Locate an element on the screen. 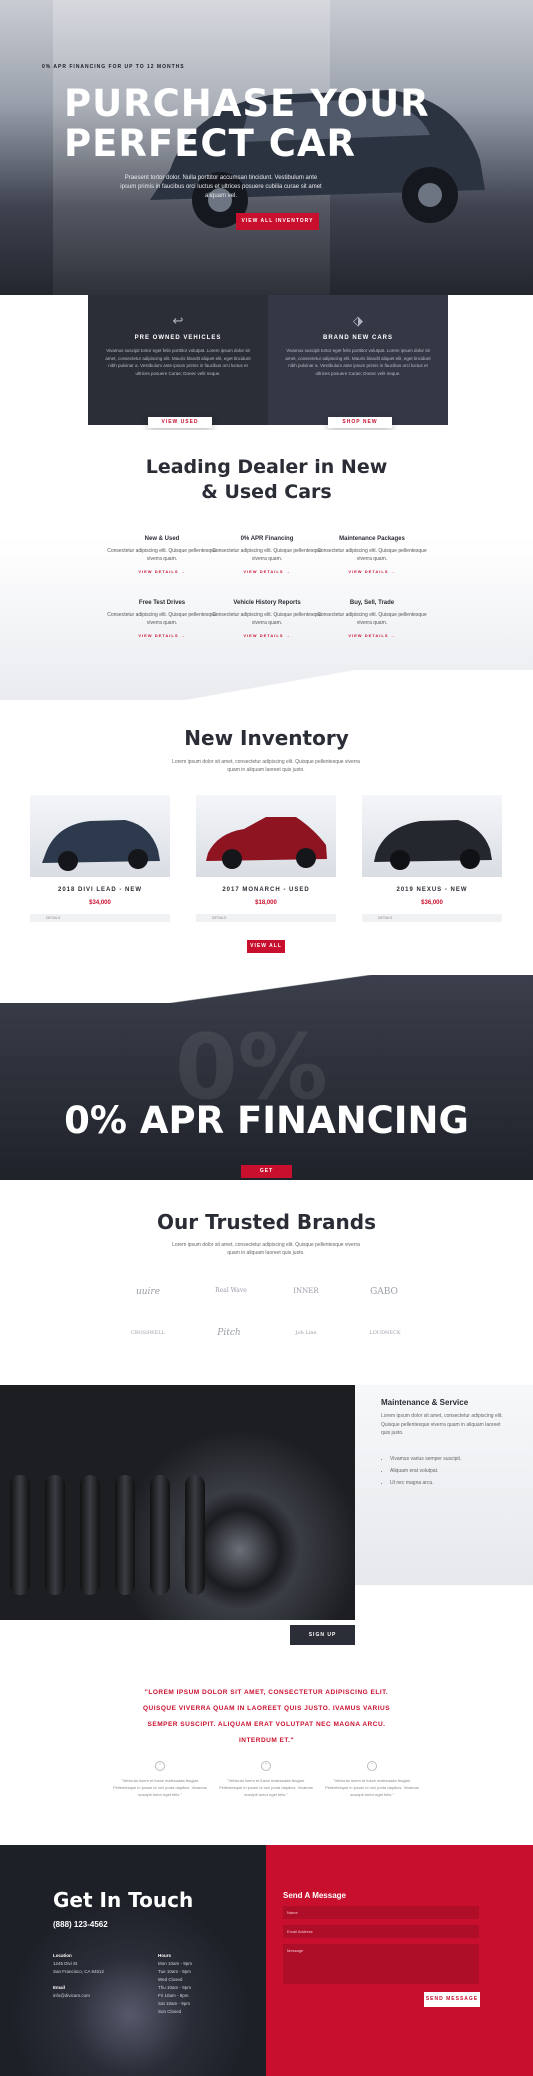 Image resolution: width=533 pixels, height=2076 pixels. brands-title: Our Trusted Brands is located at coordinates (266, 1222).